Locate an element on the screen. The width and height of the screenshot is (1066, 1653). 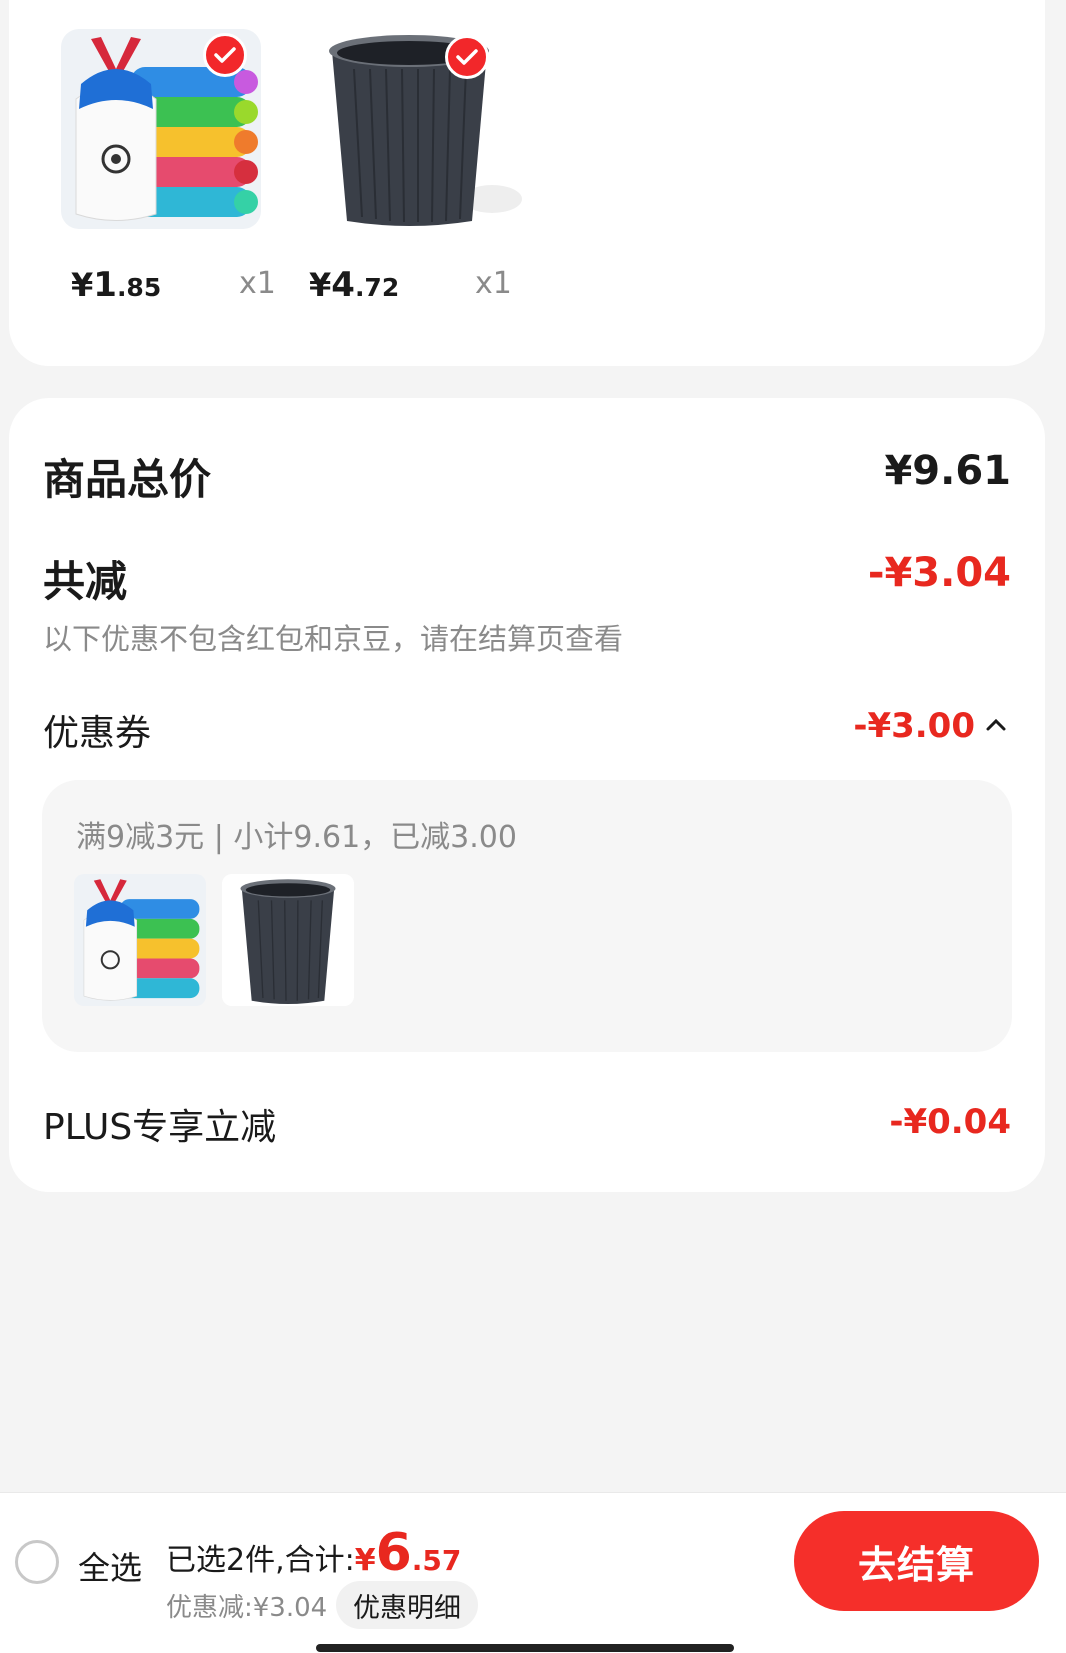
home-indicator is located at coordinates (525, 1648).